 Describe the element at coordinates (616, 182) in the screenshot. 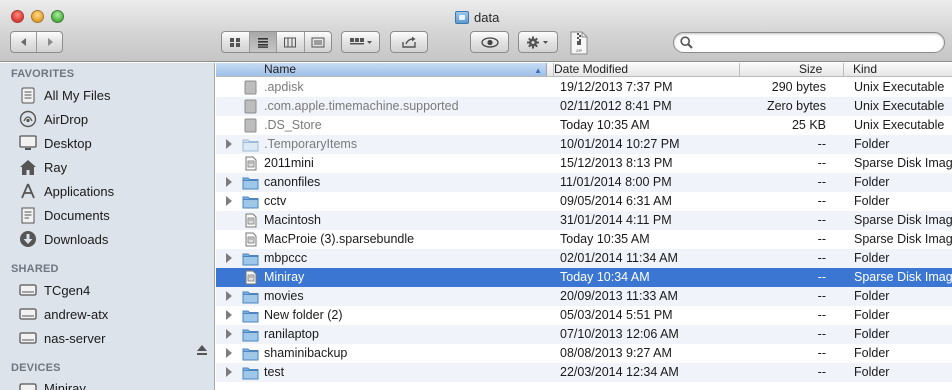

I see `file-date-modified: 11/01/2014 8:00 PM` at that location.